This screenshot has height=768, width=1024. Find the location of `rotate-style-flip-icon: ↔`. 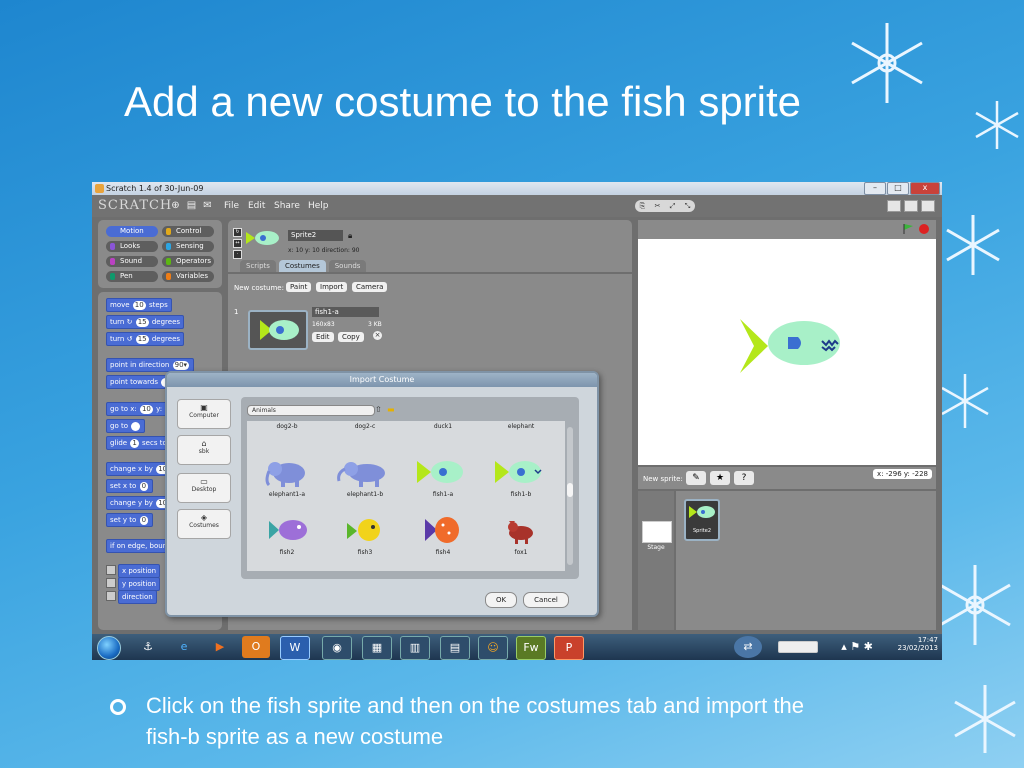

rotate-style-flip-icon: ↔ is located at coordinates (237, 243).